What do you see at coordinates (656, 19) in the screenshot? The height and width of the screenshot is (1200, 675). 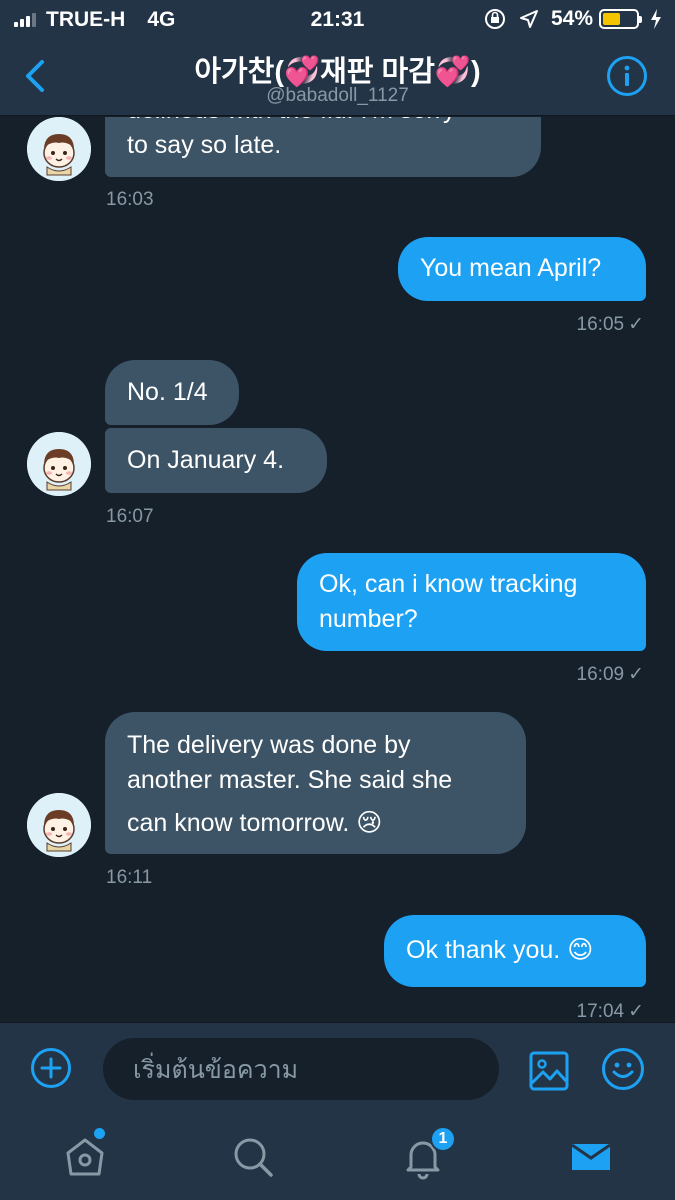 I see `charging-icon` at bounding box center [656, 19].